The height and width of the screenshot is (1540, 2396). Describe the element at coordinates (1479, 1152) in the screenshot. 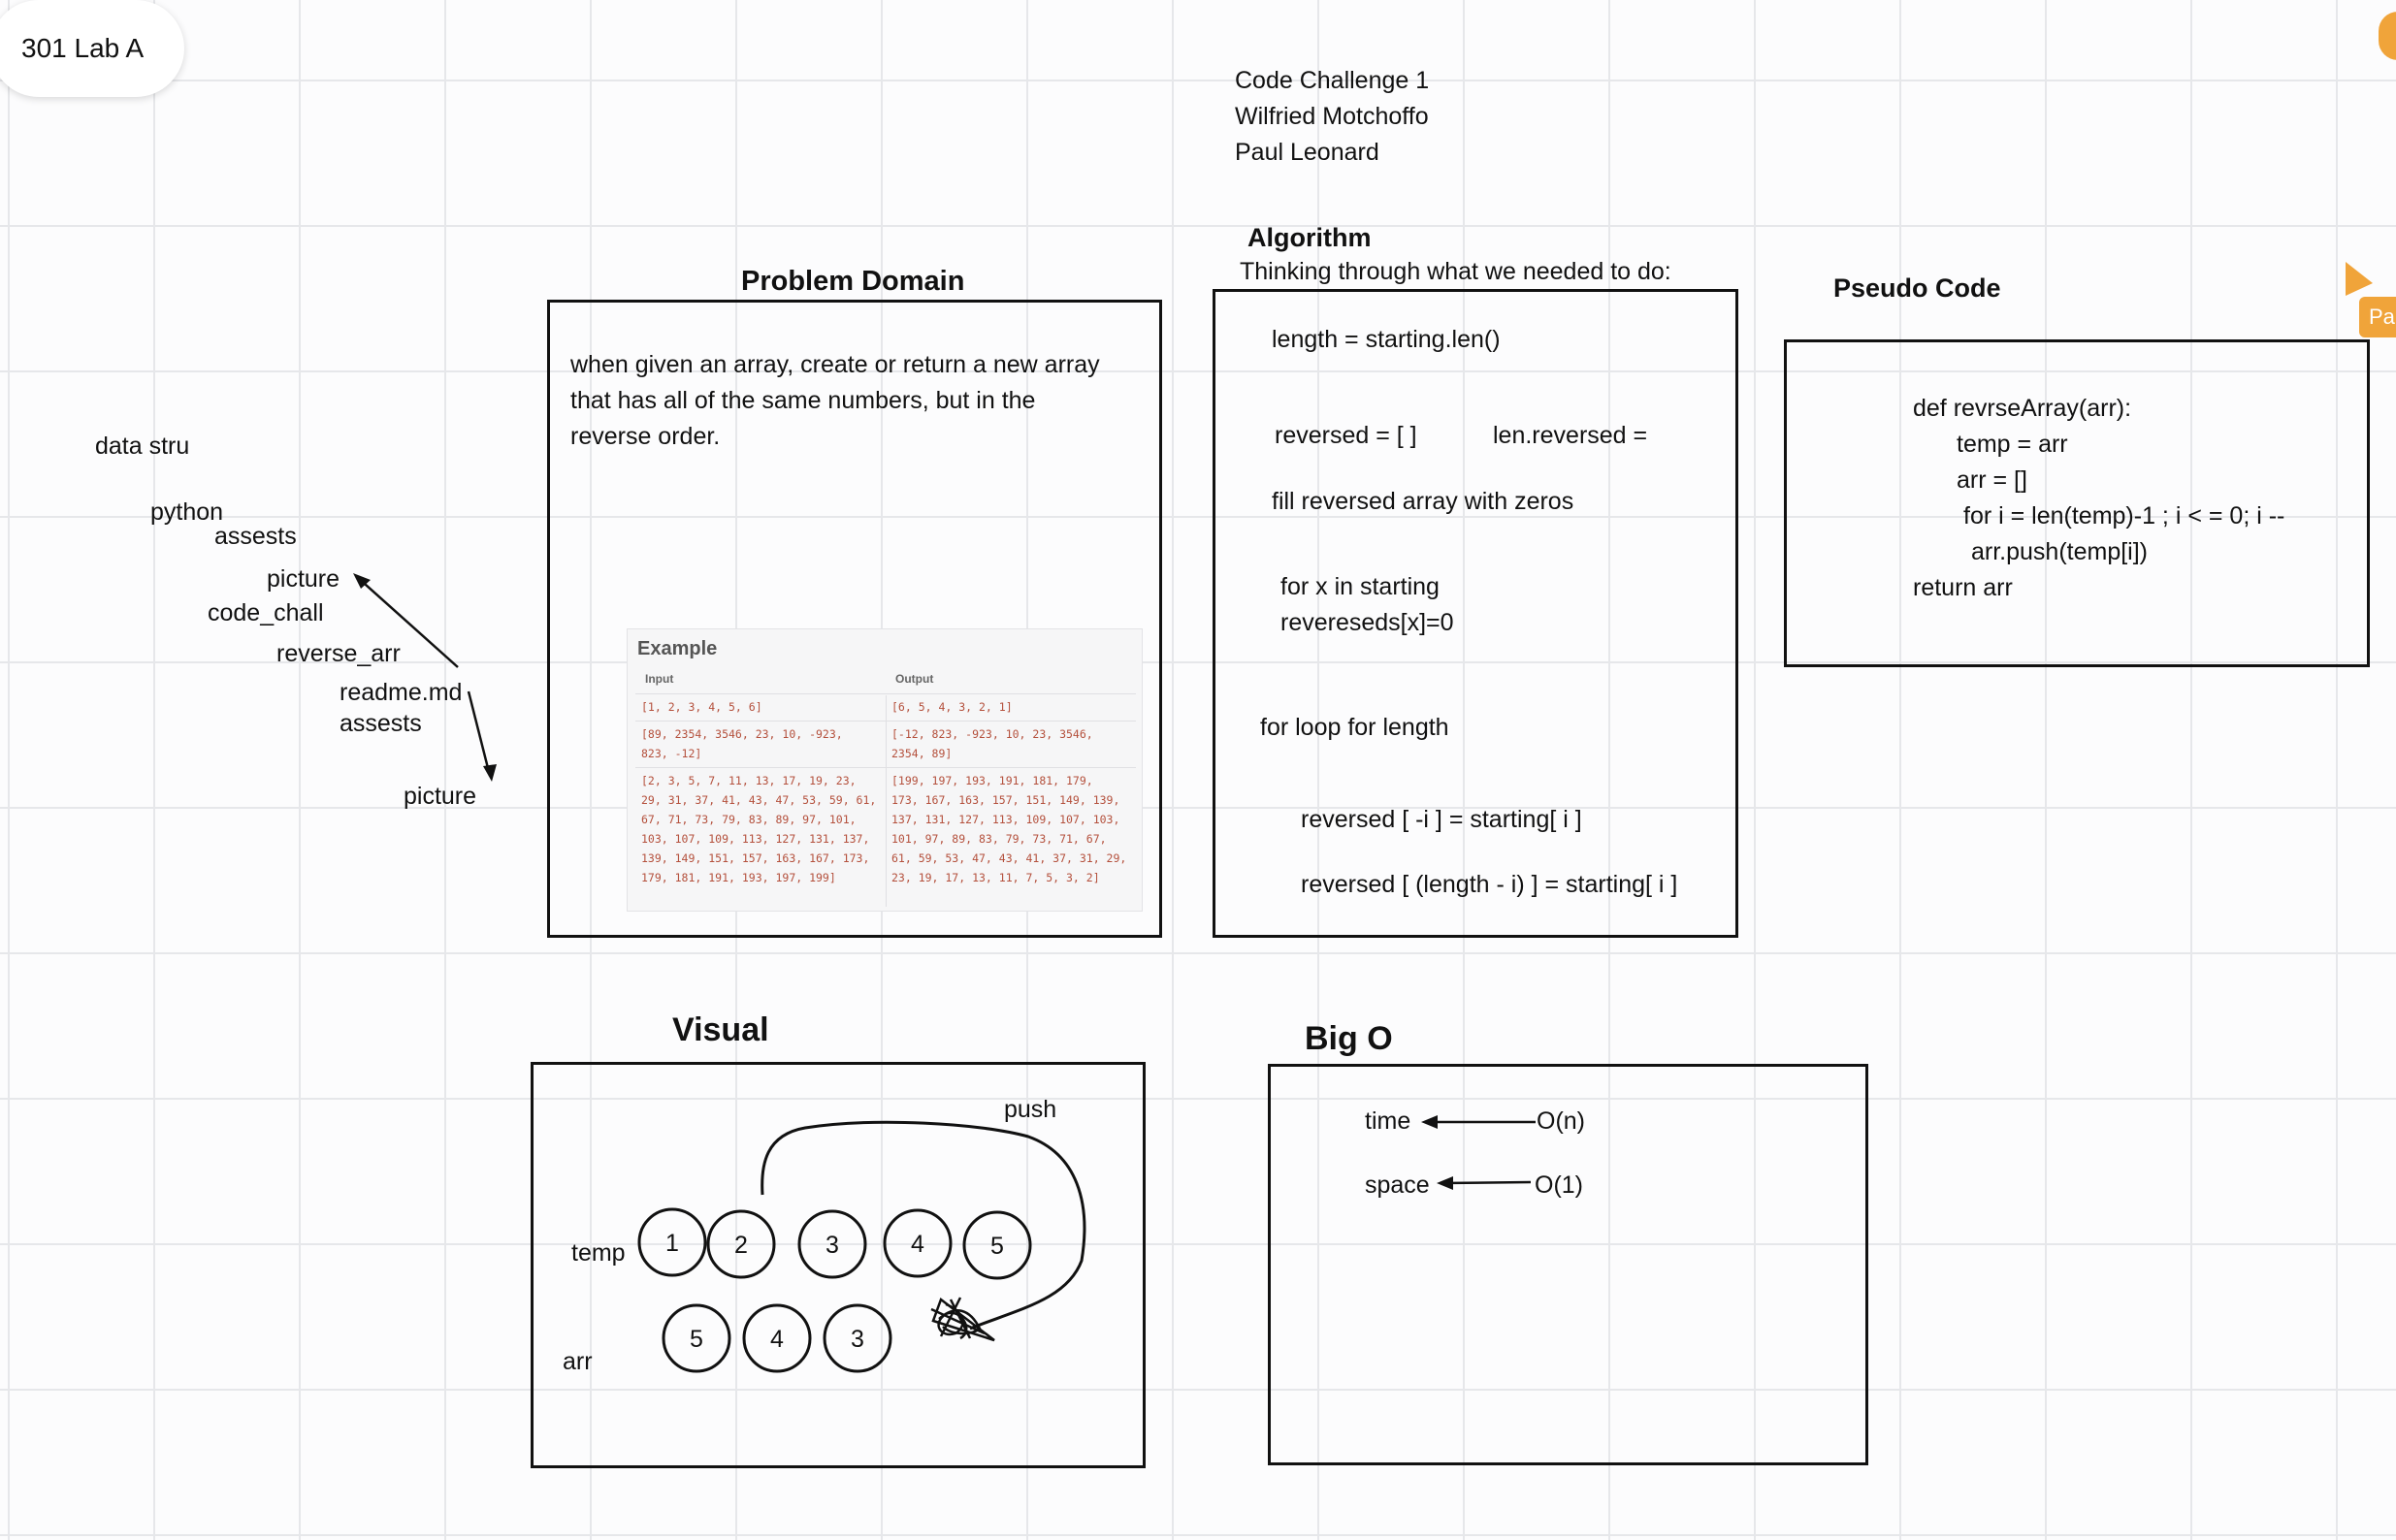

I see `bigo-arrows` at that location.